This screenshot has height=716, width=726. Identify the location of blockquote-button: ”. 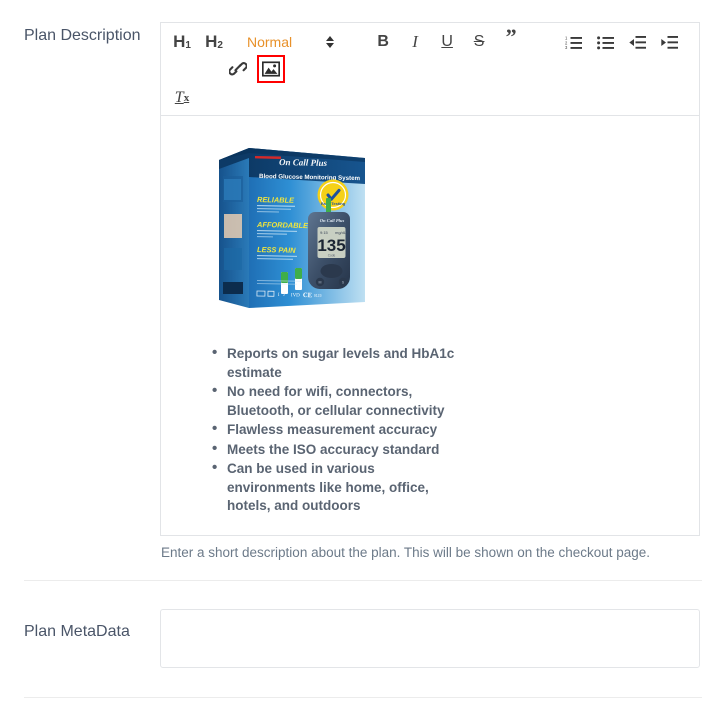
(511, 40).